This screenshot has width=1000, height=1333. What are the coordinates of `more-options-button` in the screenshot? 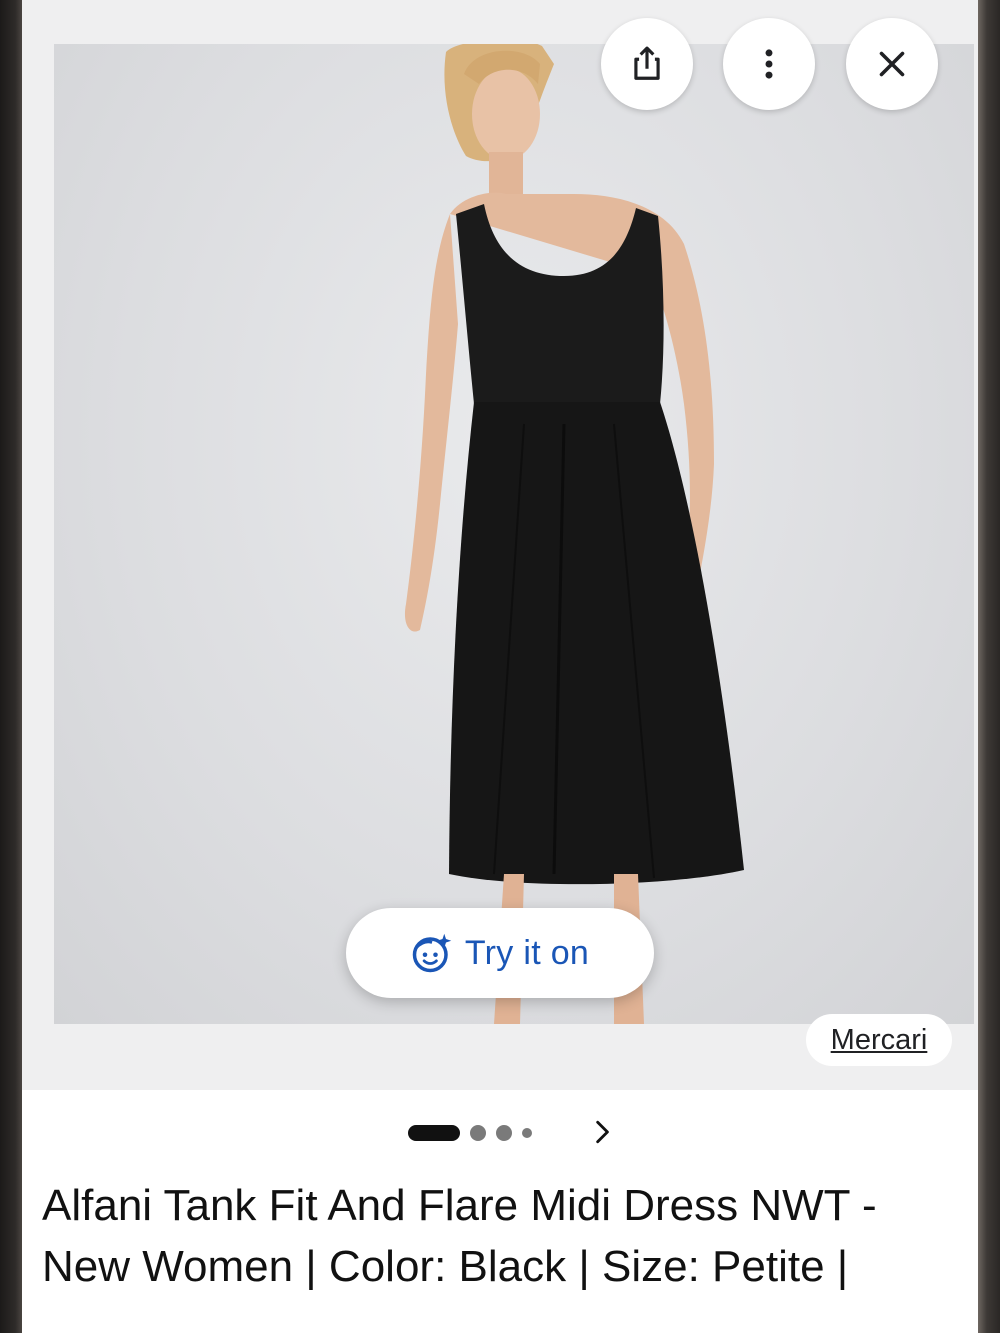 It's located at (769, 64).